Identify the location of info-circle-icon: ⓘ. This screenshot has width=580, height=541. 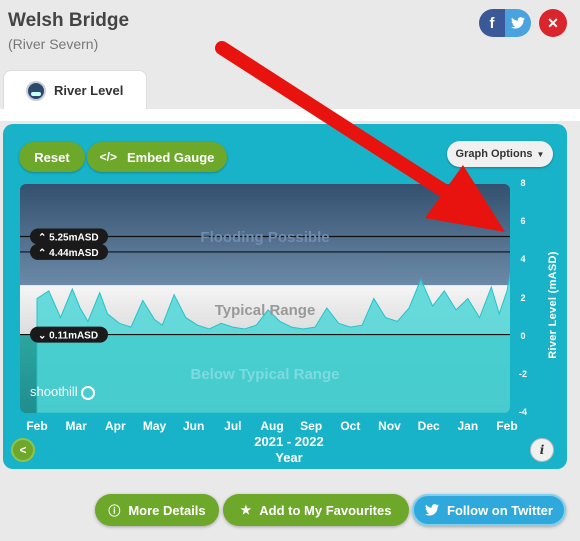
(114, 510).